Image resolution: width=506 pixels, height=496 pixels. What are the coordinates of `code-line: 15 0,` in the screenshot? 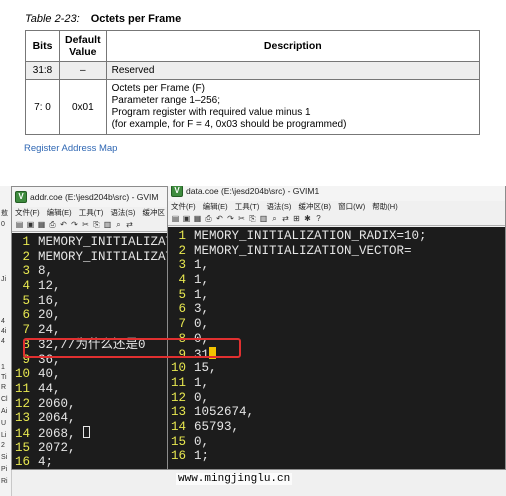 It's located at (190, 441).